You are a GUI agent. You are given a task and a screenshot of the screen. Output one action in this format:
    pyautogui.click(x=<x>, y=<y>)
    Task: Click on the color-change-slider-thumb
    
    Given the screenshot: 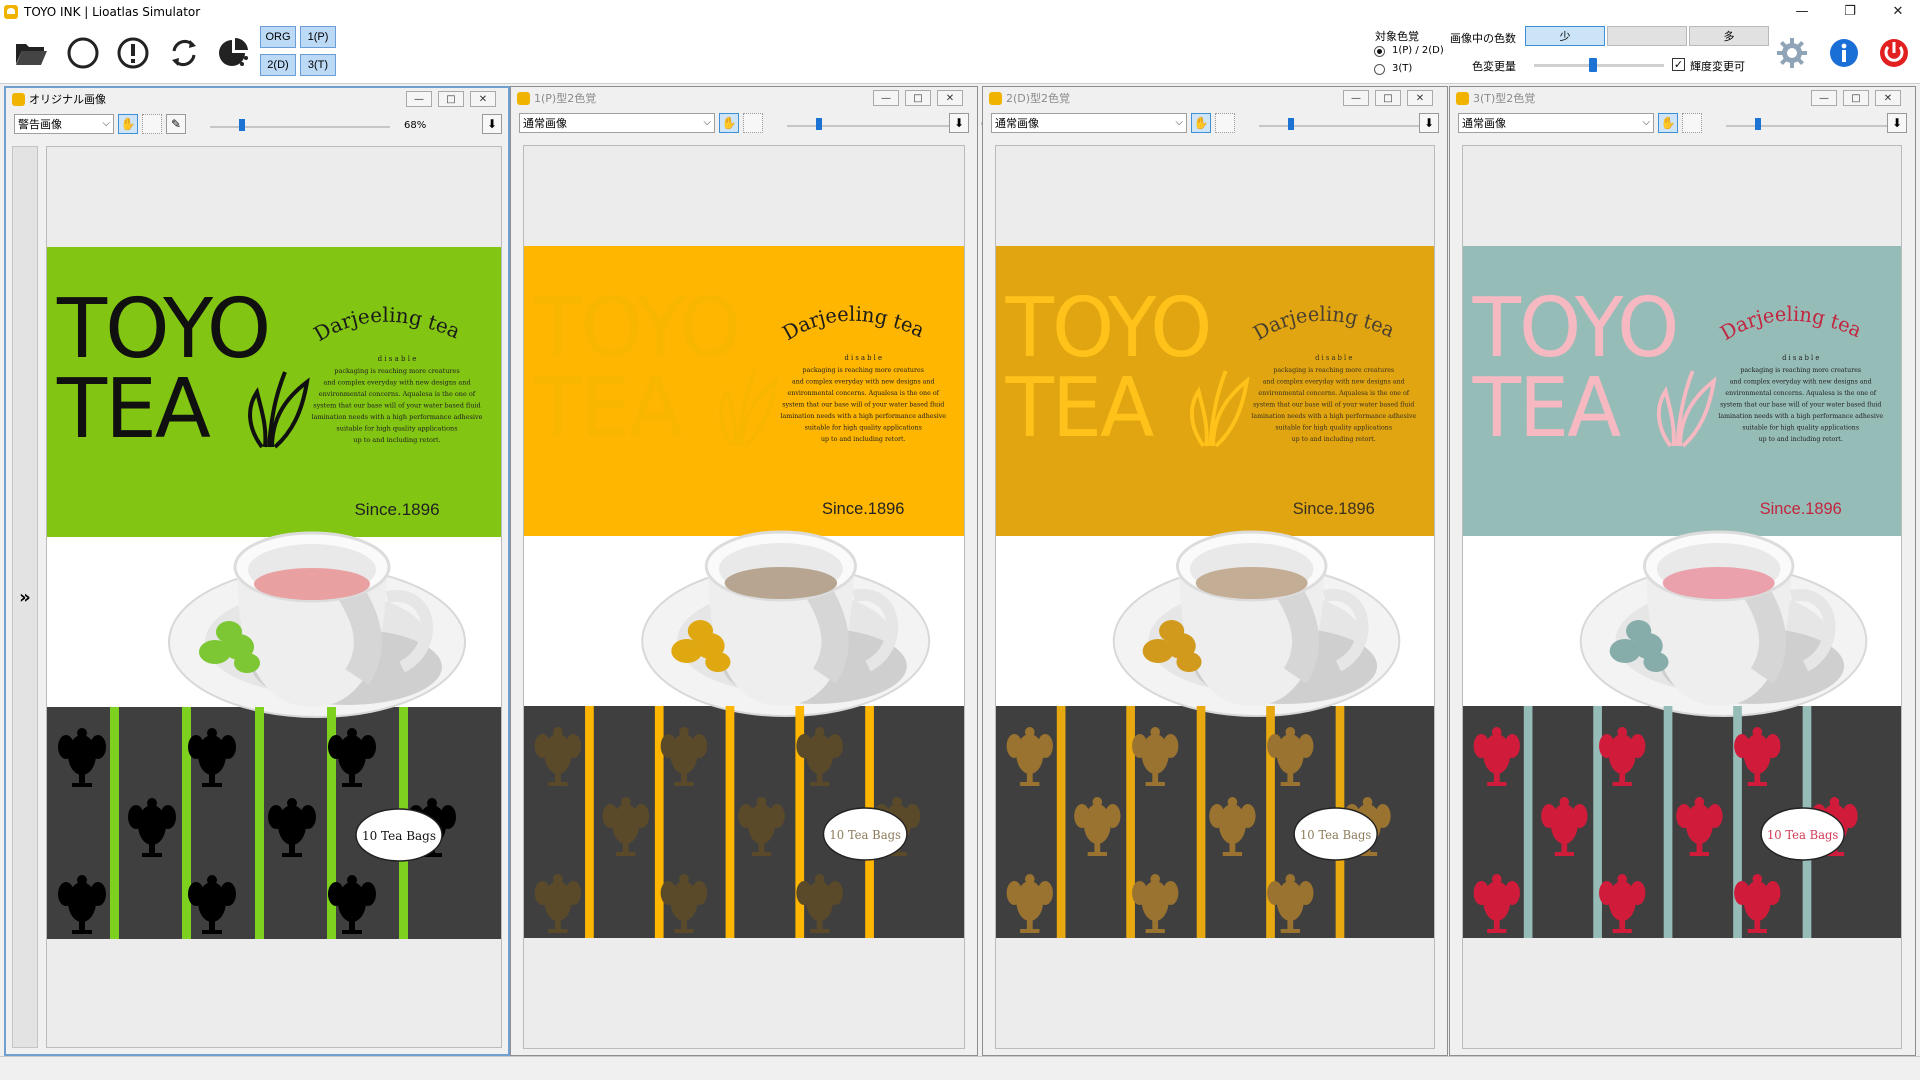 What is the action you would take?
    pyautogui.click(x=1593, y=65)
    